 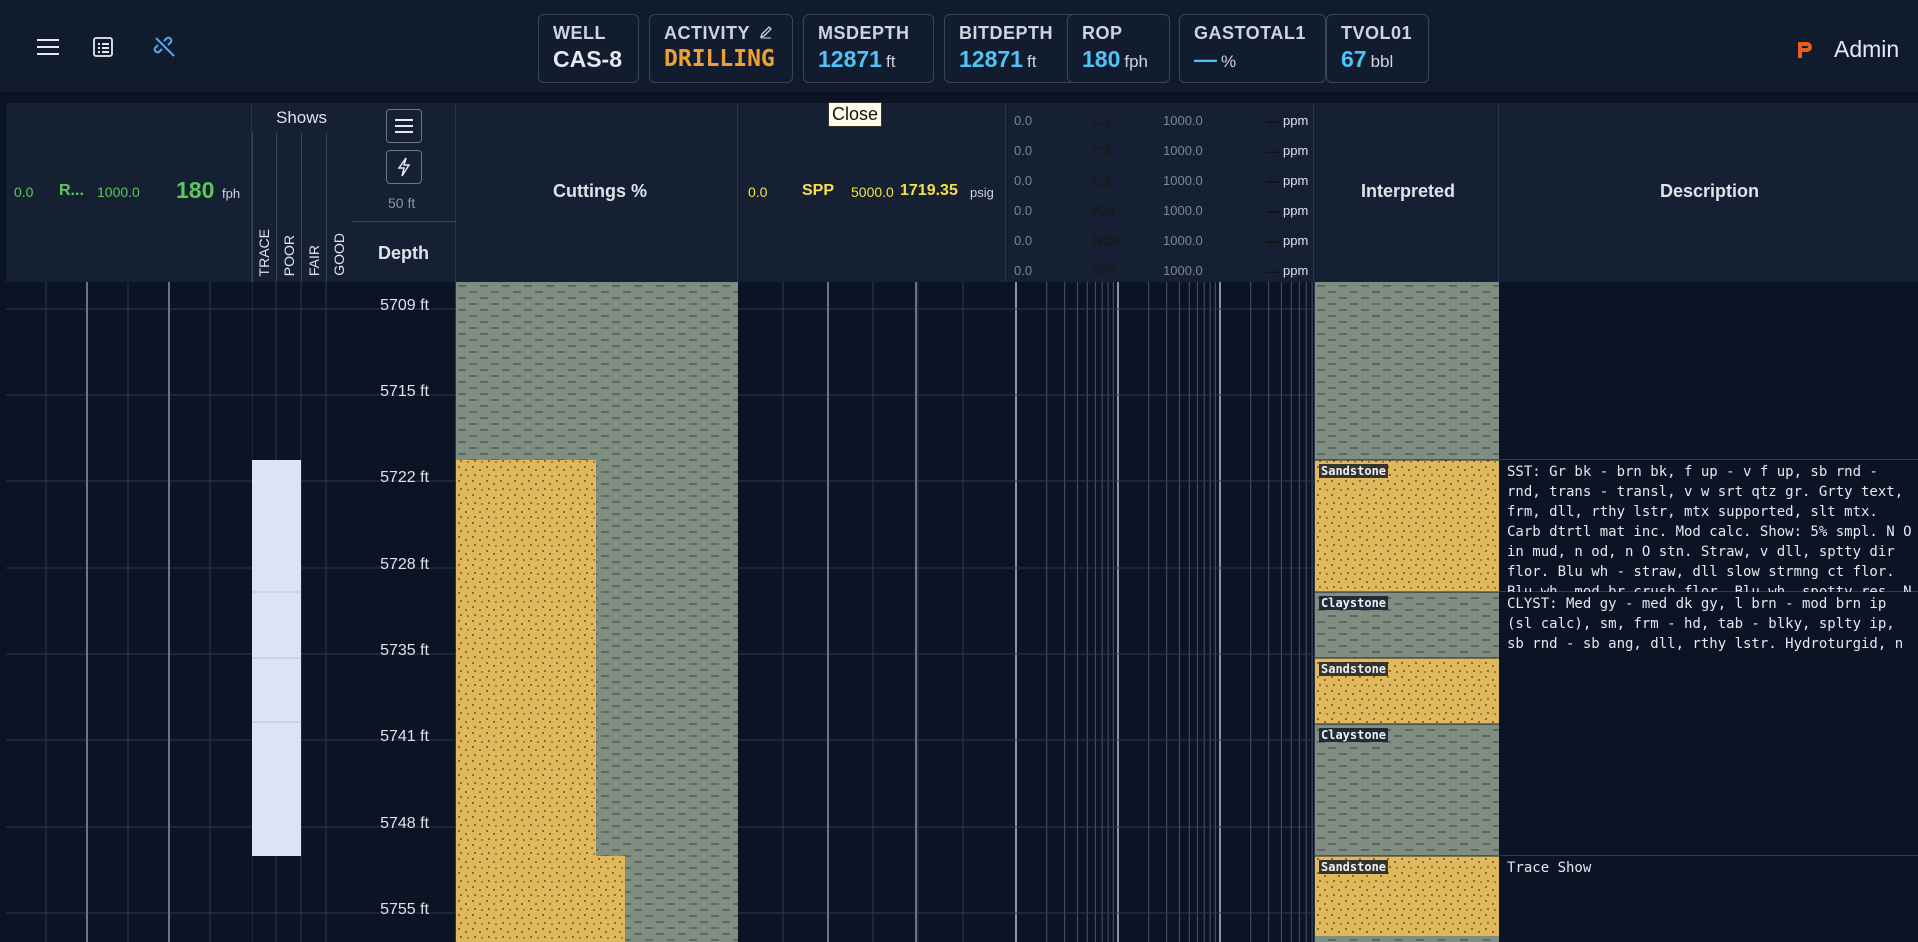 I want to click on cuttings-track-header: Cuttings %, so click(x=597, y=192).